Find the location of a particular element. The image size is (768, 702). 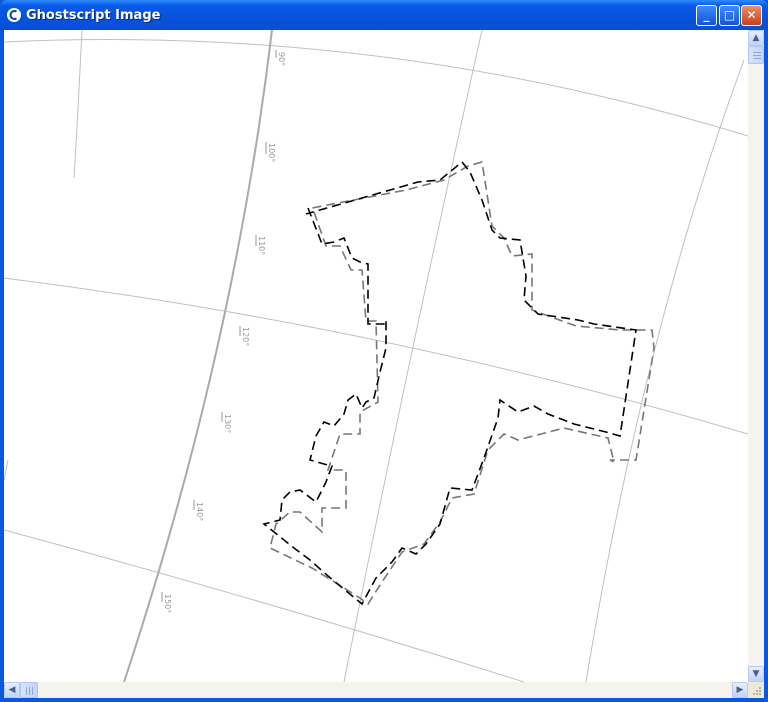

maximize-button: □ is located at coordinates (729, 15).